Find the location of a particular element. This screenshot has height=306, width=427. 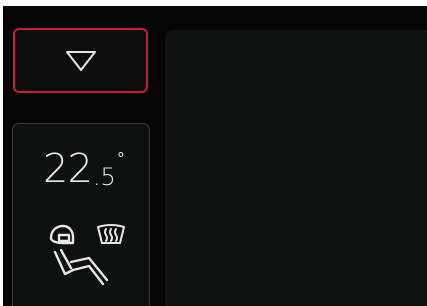

temperature-integer: 22 is located at coordinates (68, 169).